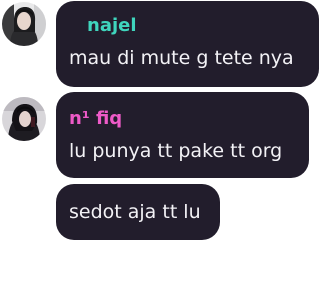 The width and height of the screenshot is (320, 292). Describe the element at coordinates (112, 26) in the screenshot. I see `message-author: najel` at that location.